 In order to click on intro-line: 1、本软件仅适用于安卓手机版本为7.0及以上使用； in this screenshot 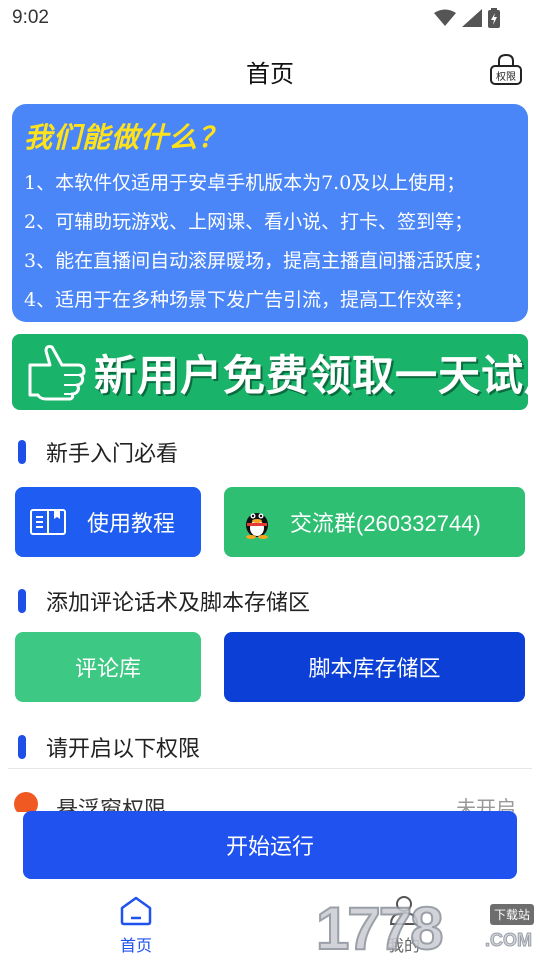, I will do `click(245, 183)`.